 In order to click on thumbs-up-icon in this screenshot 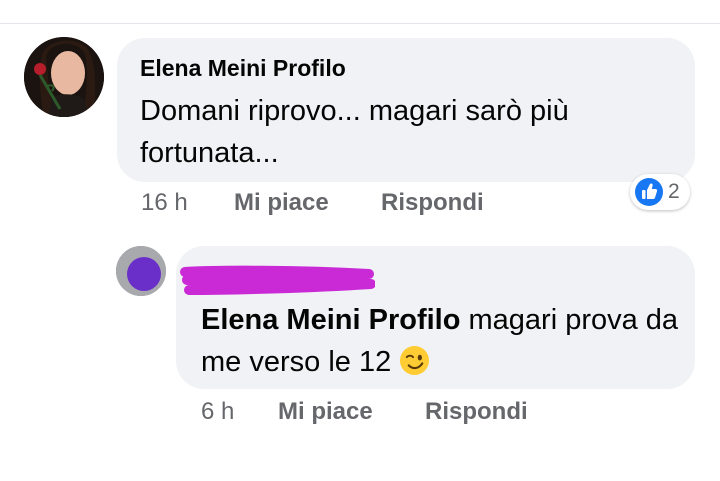, I will do `click(649, 192)`.